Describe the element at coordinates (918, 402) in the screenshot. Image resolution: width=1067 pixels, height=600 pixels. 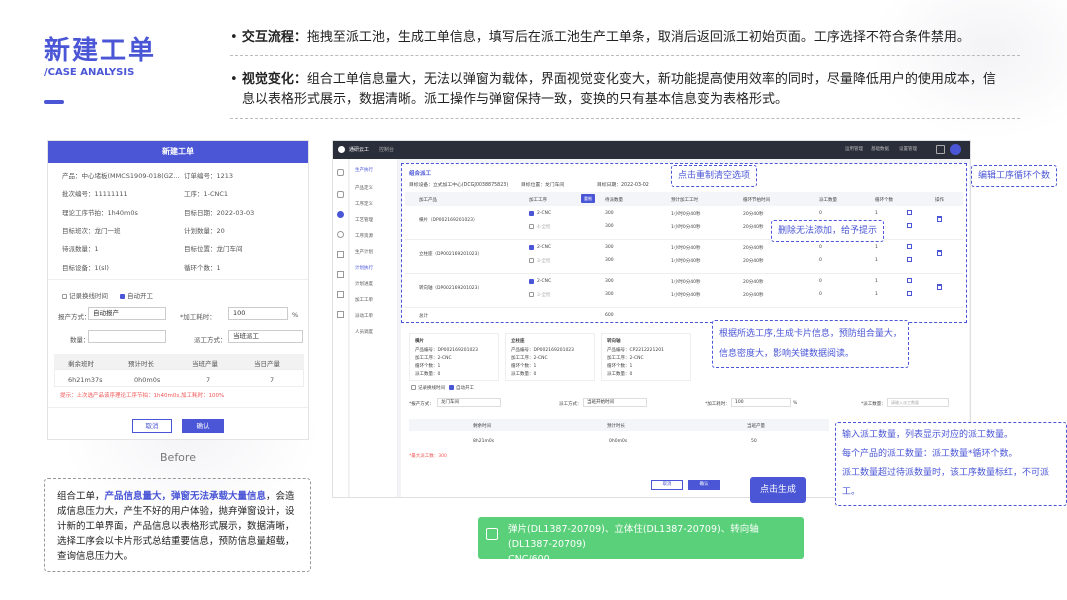
I see `qty-input: 请输入派工数量` at that location.